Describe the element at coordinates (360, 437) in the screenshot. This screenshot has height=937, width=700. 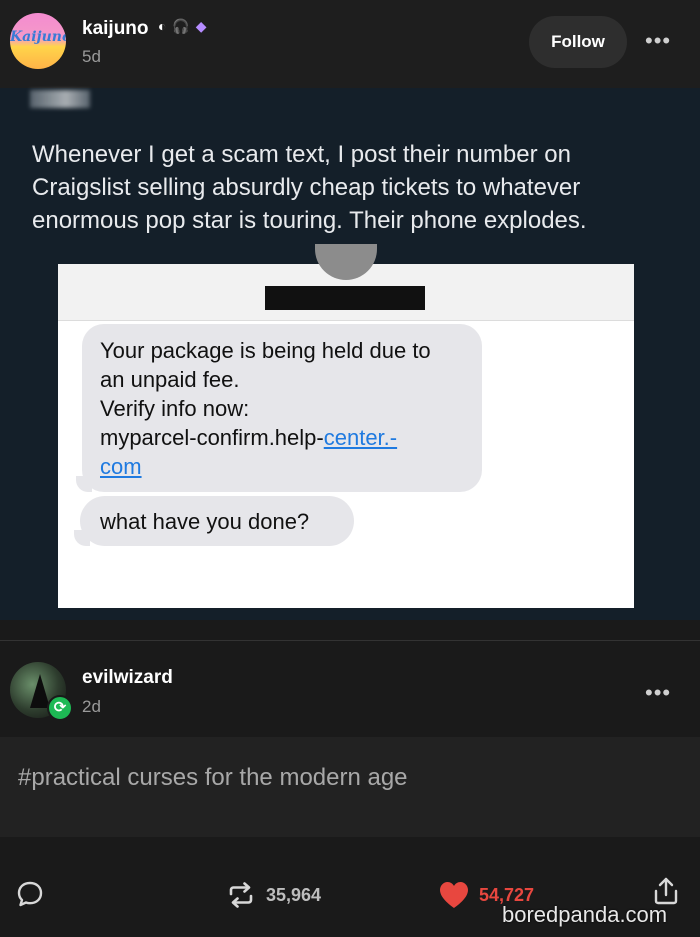
I see `scam-url-link: center.-` at that location.